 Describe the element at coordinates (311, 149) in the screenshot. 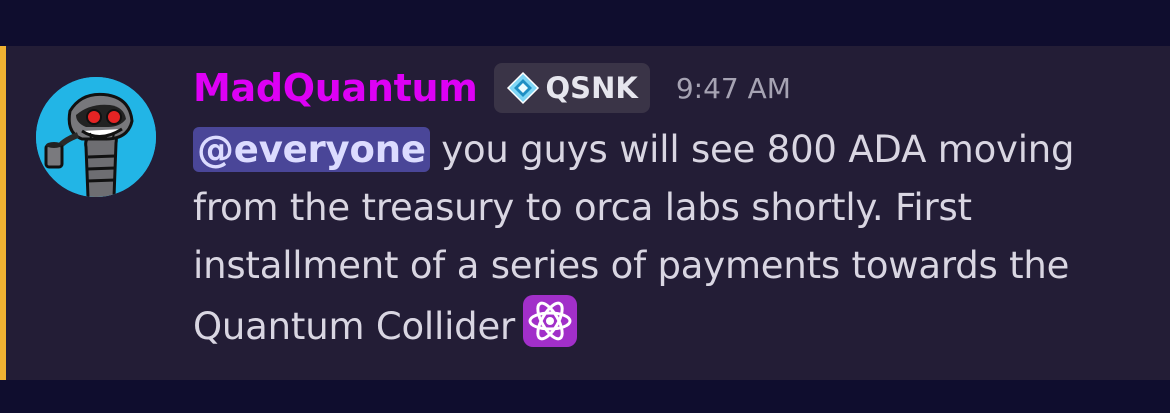

I see `everyone-mention: @everyone` at that location.